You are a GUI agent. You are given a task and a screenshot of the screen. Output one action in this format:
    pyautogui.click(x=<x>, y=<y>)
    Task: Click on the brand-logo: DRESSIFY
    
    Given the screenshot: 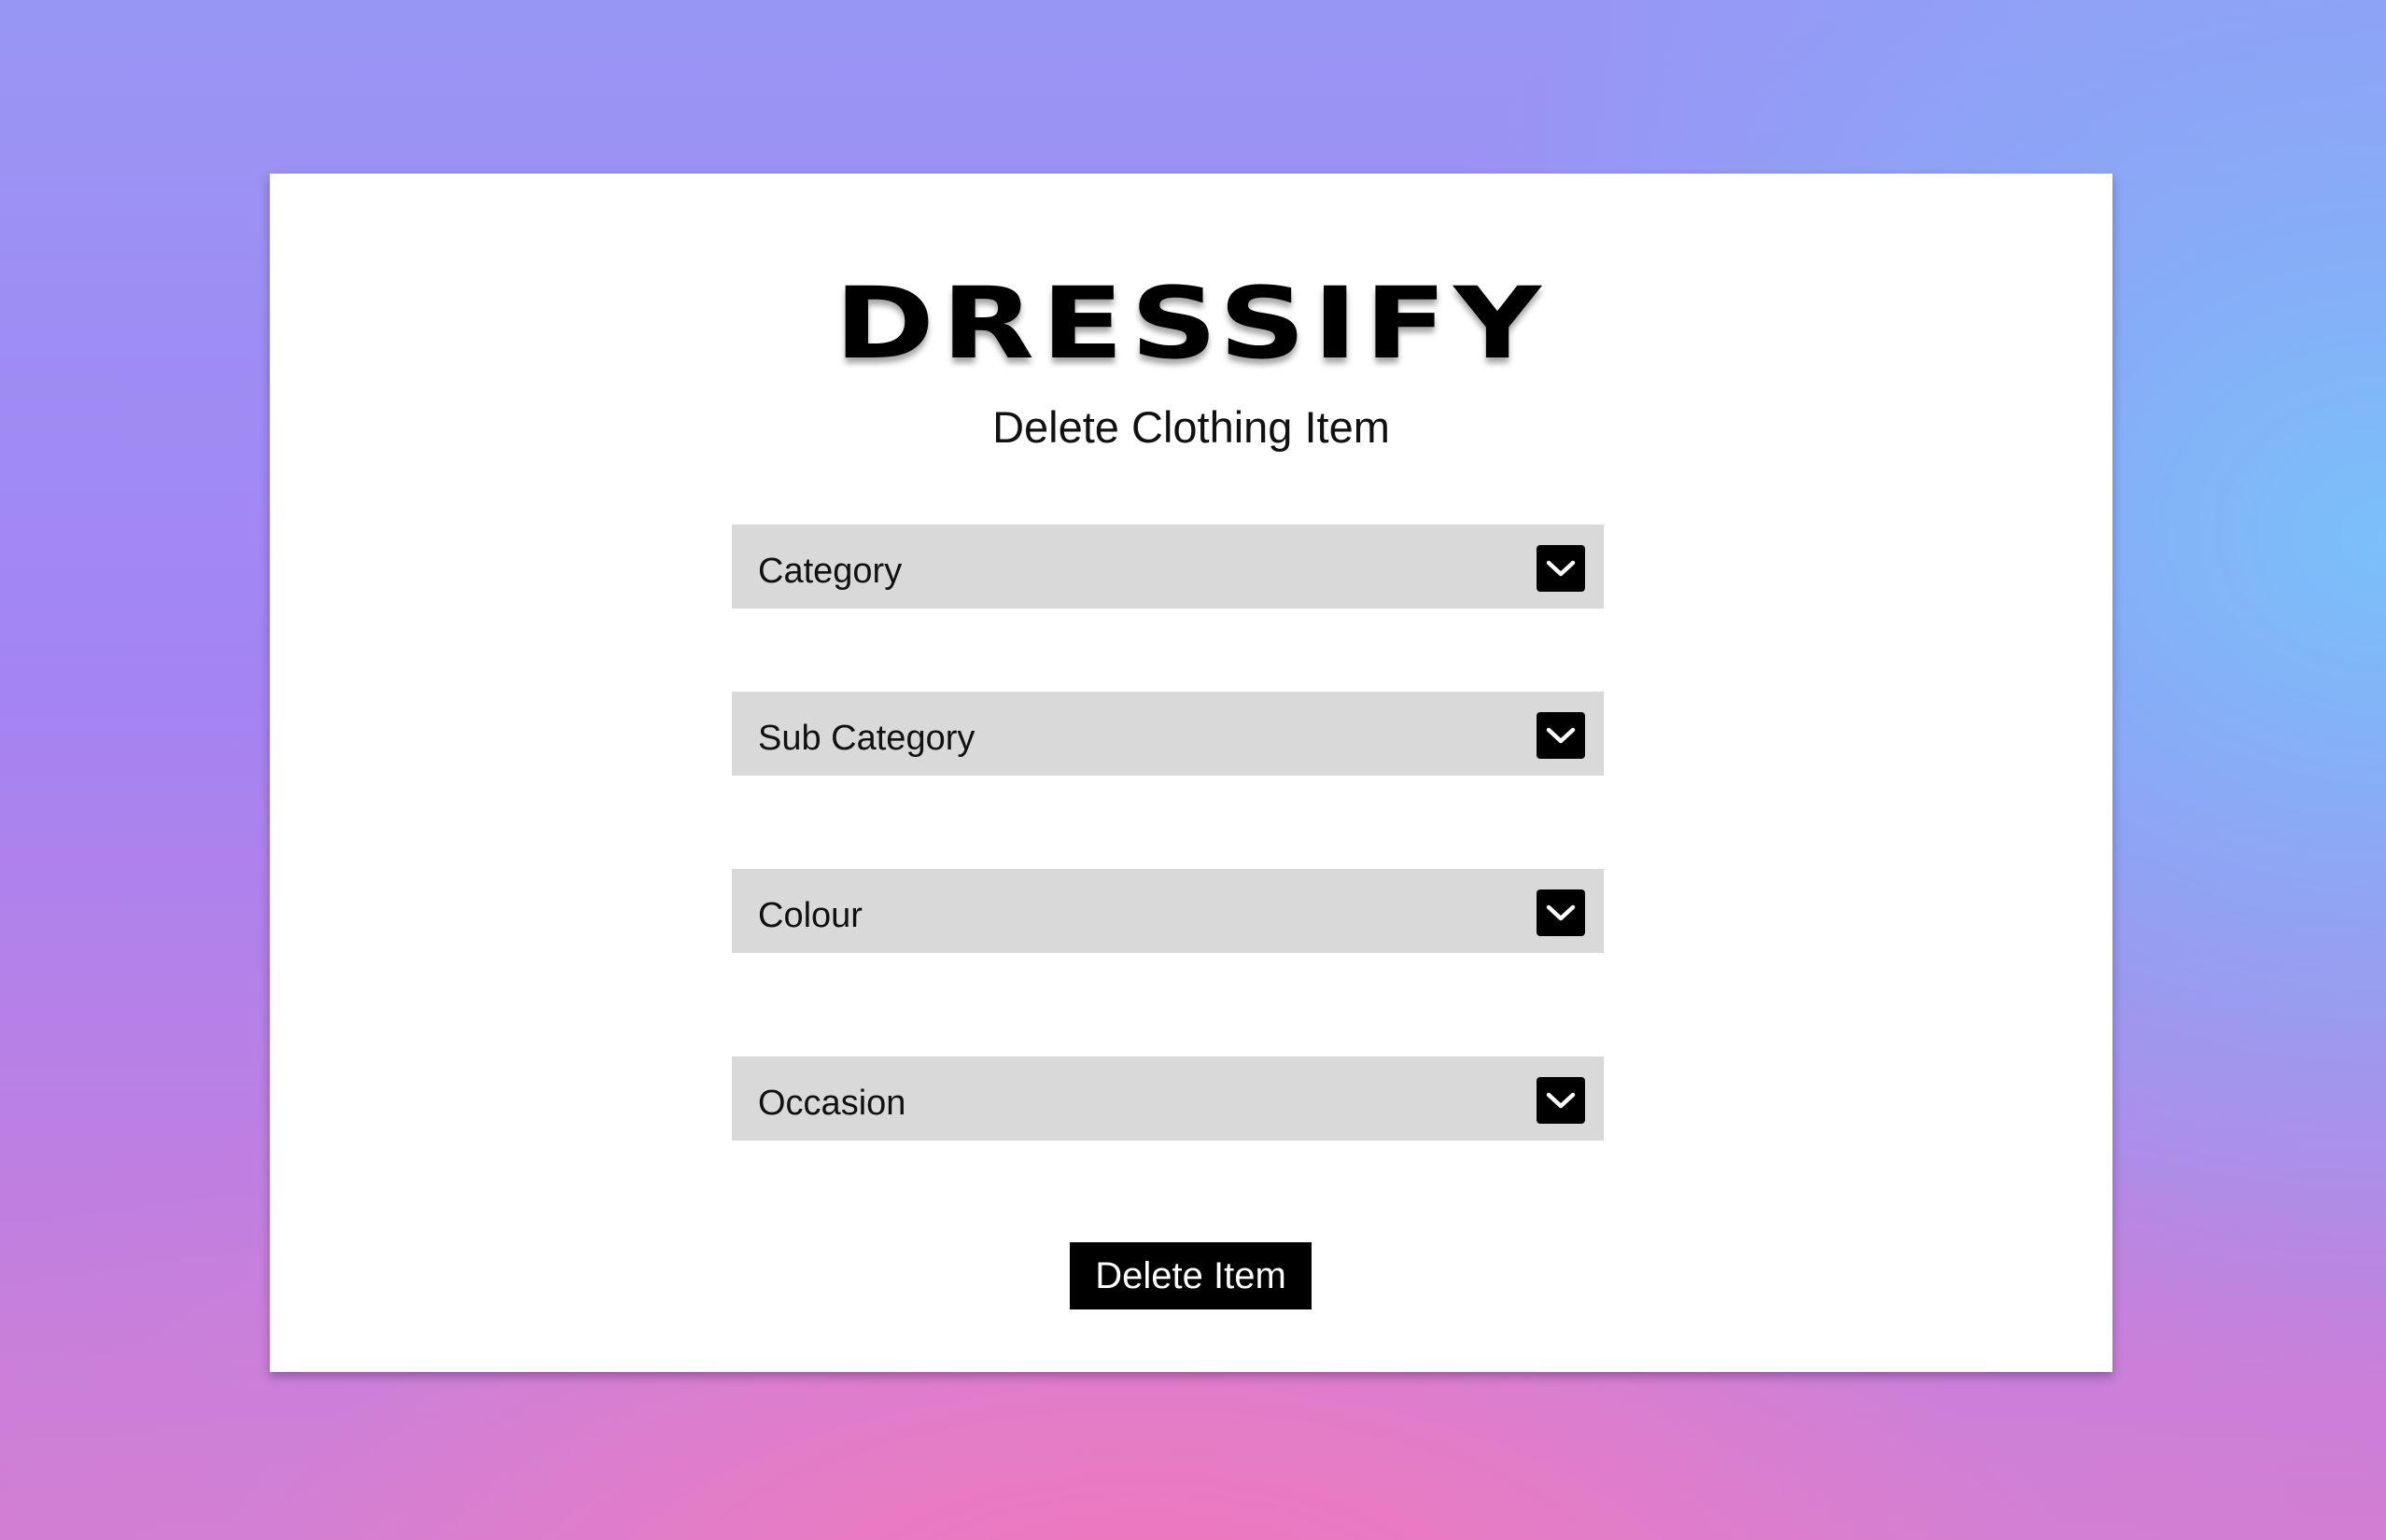 What is the action you would take?
    pyautogui.click(x=1191, y=323)
    